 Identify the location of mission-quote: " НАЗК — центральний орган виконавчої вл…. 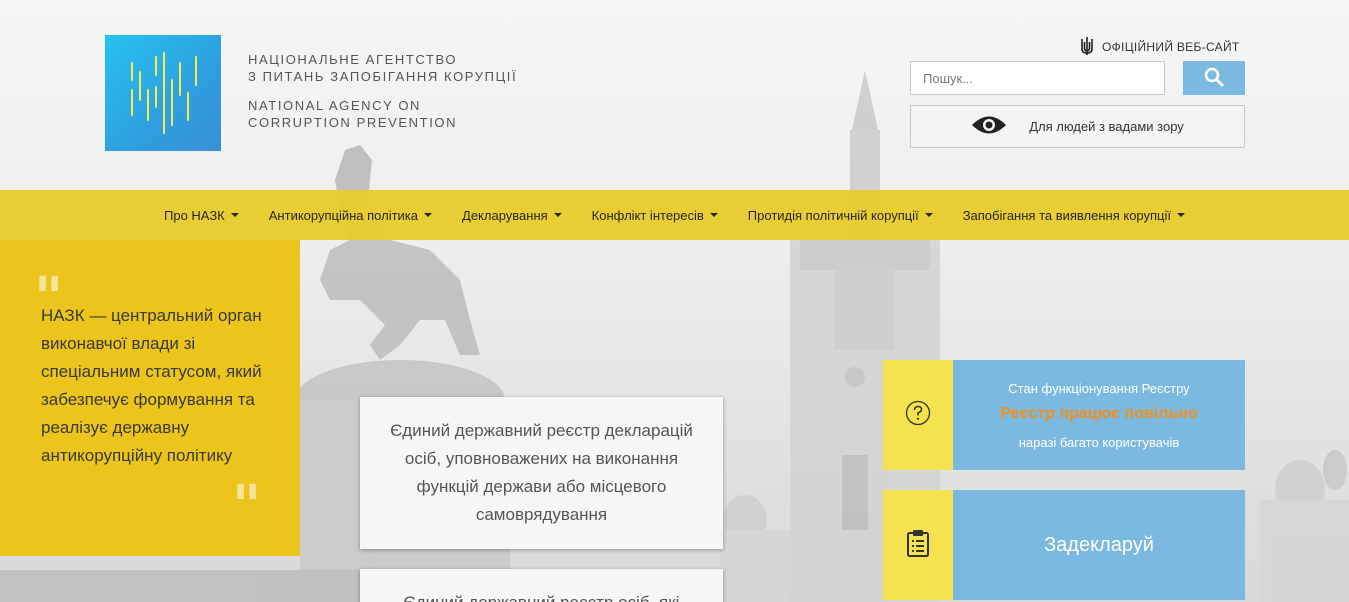
(150, 398).